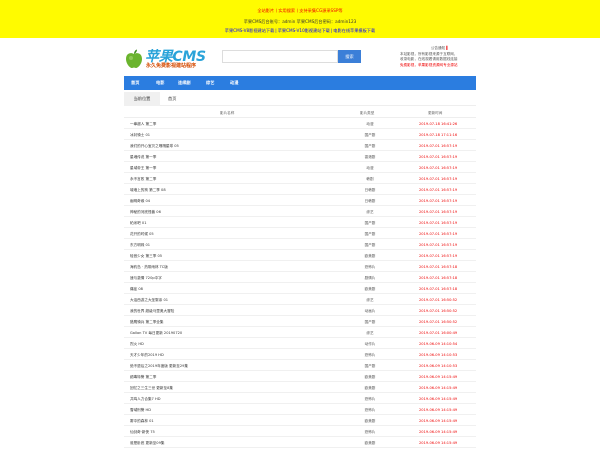 This screenshot has height=450, width=600. What do you see at coordinates (370, 178) in the screenshot?
I see `video-category: 韩剧` at bounding box center [370, 178].